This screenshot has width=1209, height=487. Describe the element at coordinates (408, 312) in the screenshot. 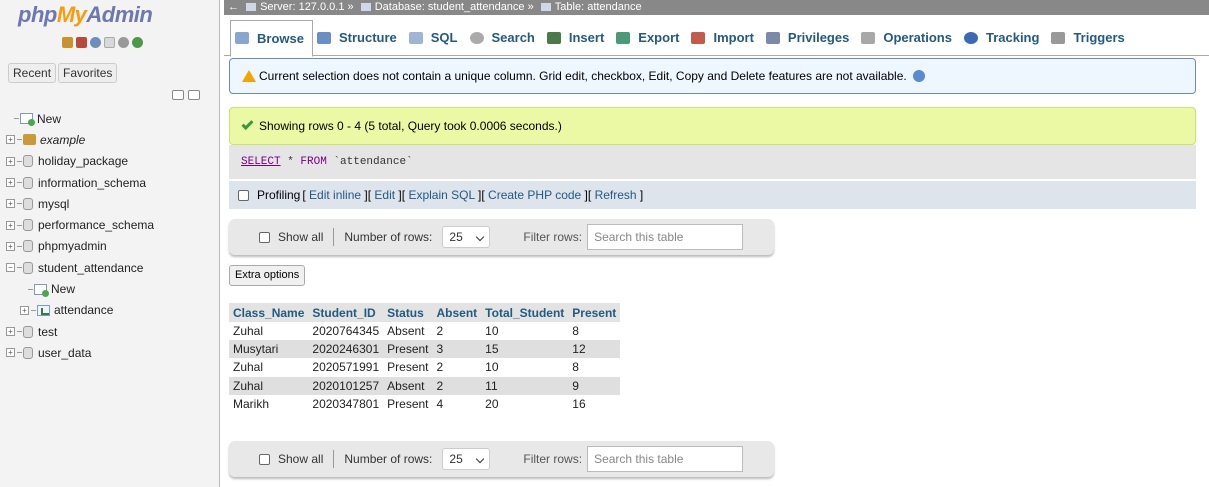

I see `column-header-status: Status` at that location.